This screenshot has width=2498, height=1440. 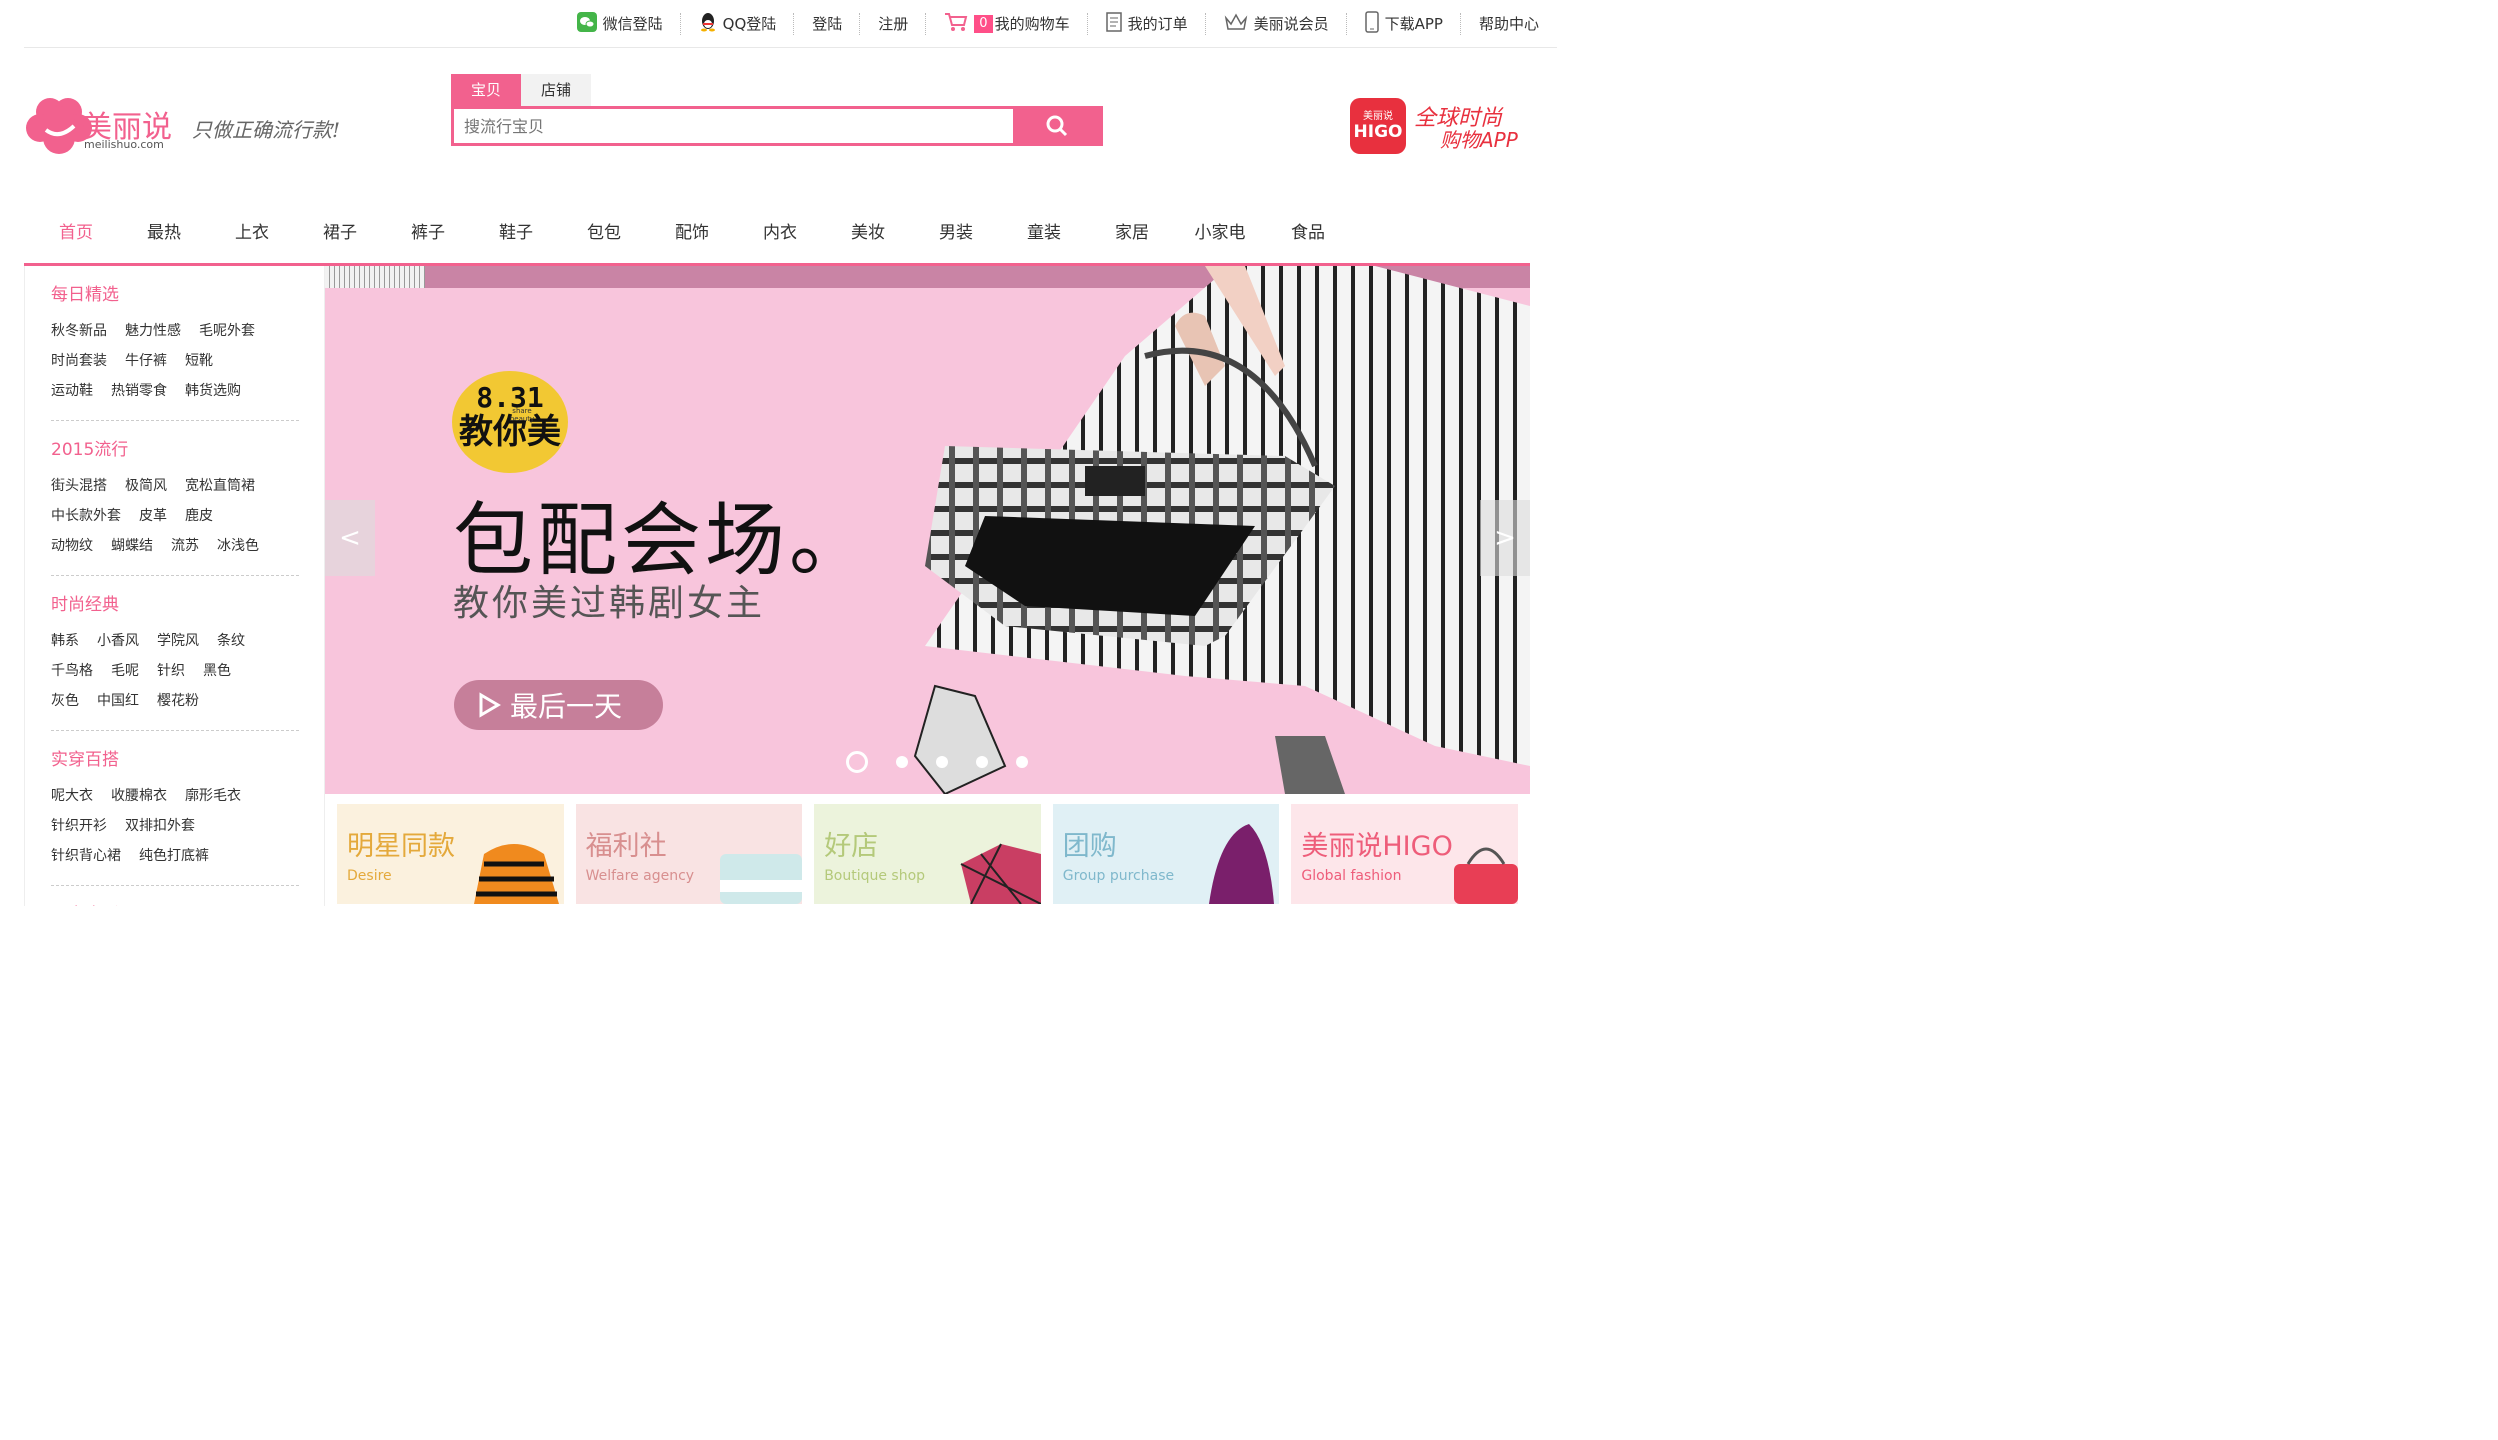 I want to click on sidebar-tag-link: 流苏, so click(x=185, y=546).